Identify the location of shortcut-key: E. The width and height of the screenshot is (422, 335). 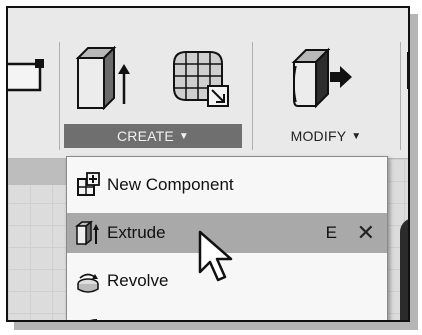
(331, 232).